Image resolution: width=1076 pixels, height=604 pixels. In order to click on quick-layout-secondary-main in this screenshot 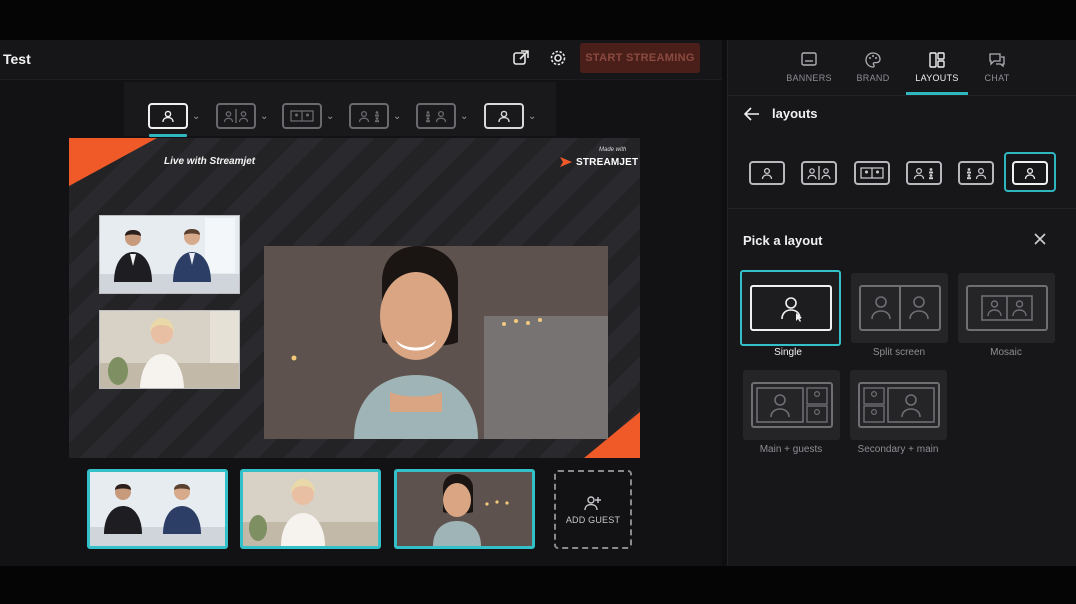, I will do `click(976, 173)`.